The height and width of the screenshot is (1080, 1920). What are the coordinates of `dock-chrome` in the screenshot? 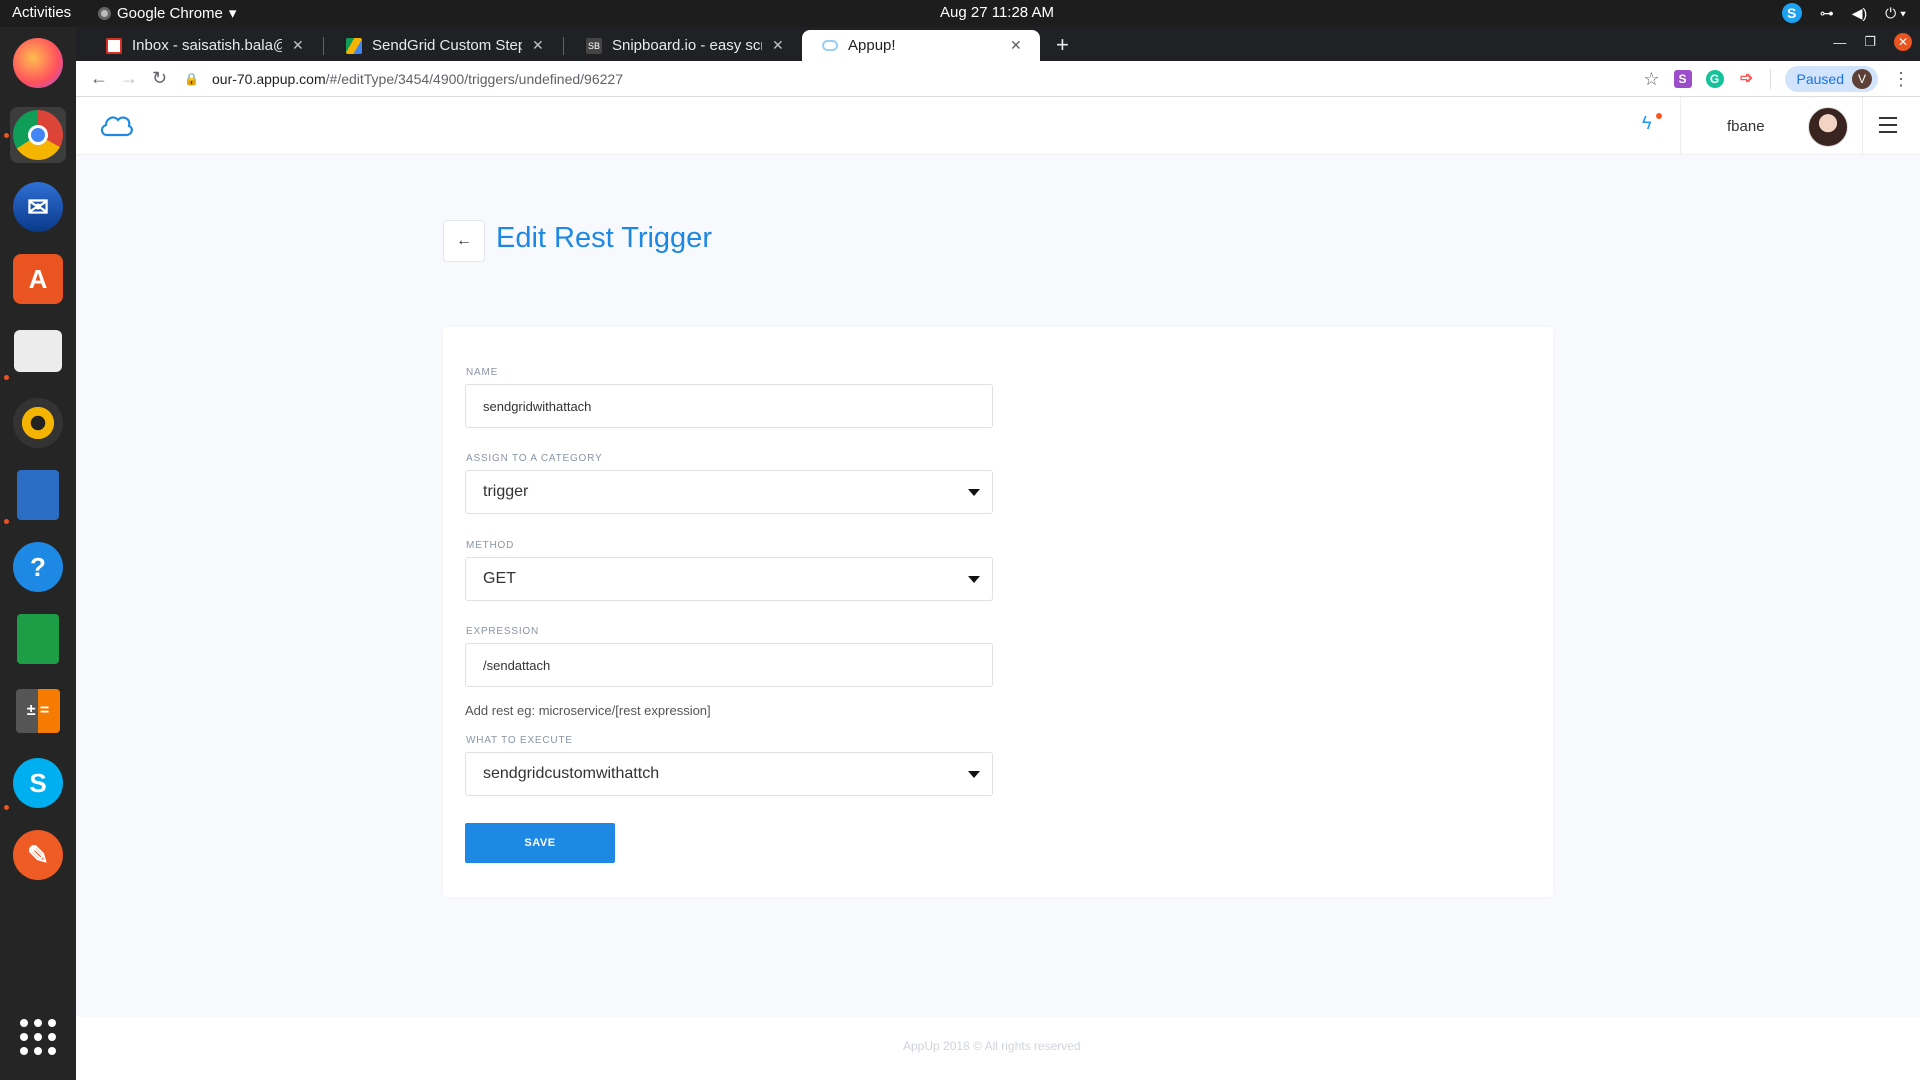 It's located at (38, 135).